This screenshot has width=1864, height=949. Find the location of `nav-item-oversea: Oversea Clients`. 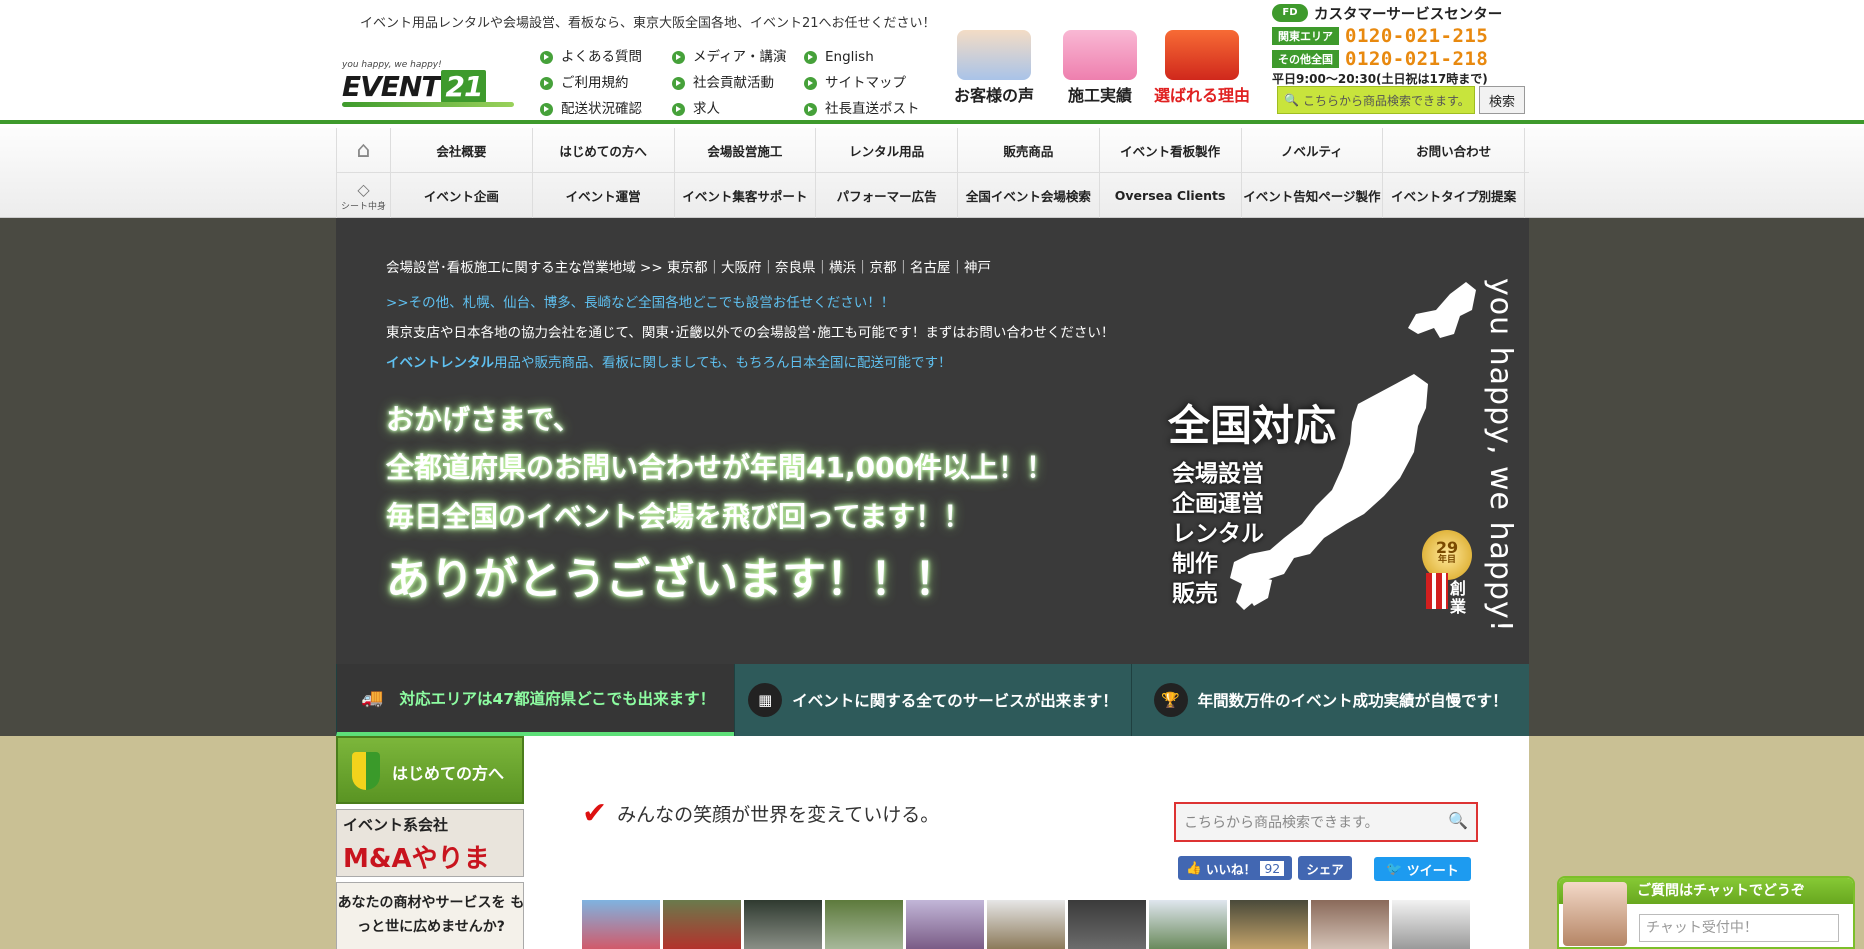

nav-item-oversea: Oversea Clients is located at coordinates (1171, 195).